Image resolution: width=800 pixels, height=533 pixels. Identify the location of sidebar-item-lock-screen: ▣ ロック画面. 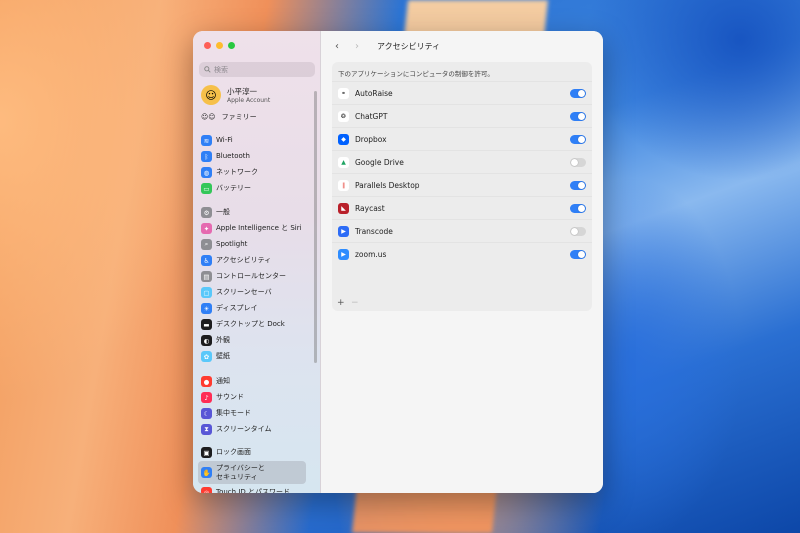
(252, 452).